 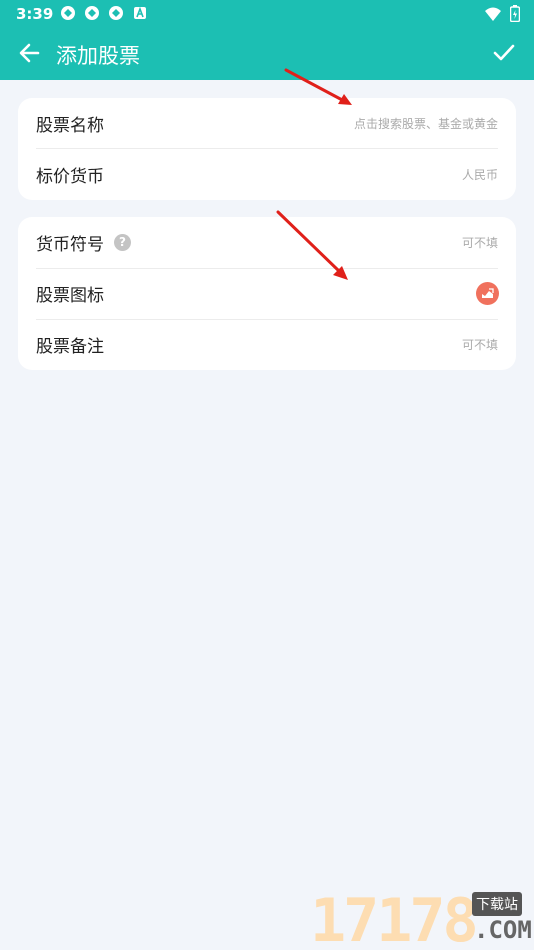 What do you see at coordinates (70, 126) in the screenshot?
I see `stock-name-label: 股票名称` at bounding box center [70, 126].